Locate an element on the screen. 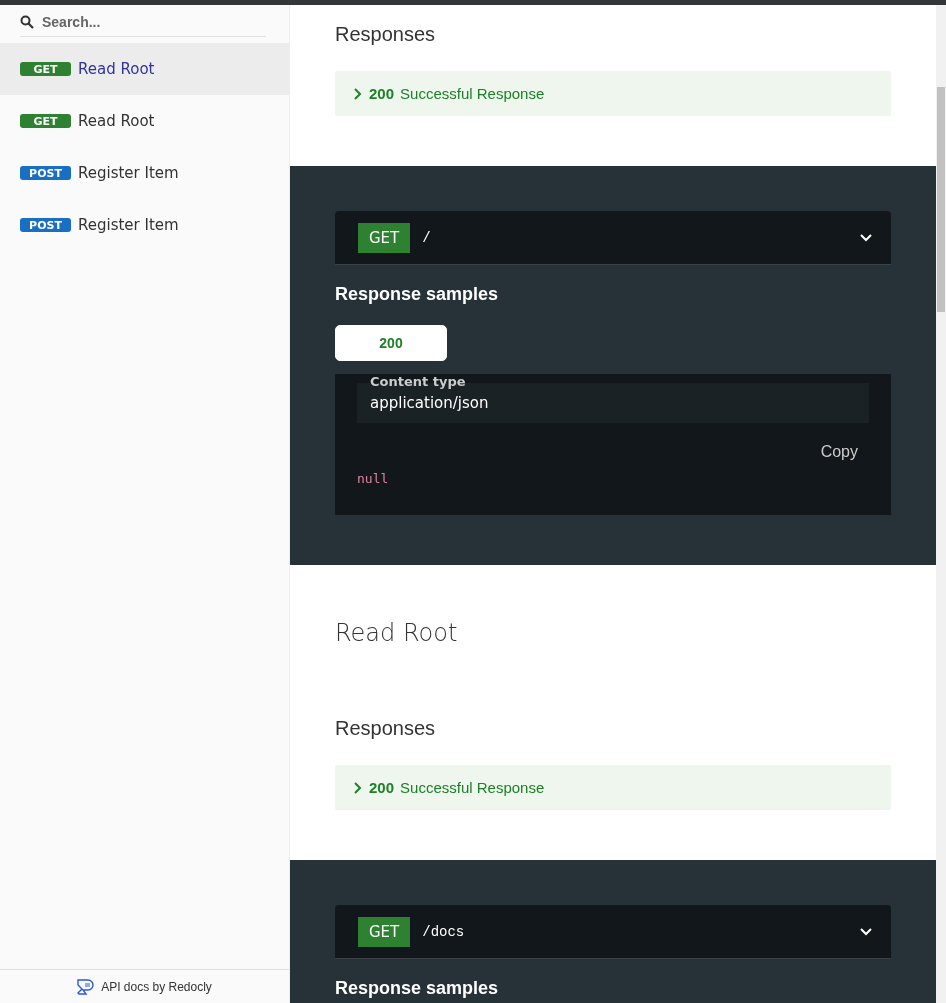  endpoint-path: /docs is located at coordinates (444, 931).